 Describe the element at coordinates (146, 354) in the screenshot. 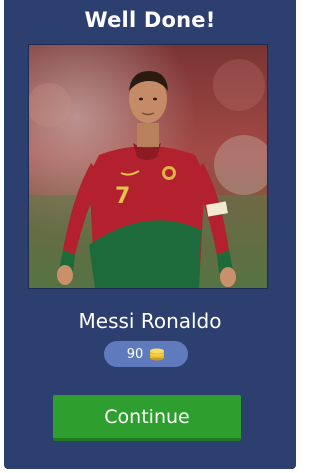

I see `coin-reward-badge: 90` at that location.